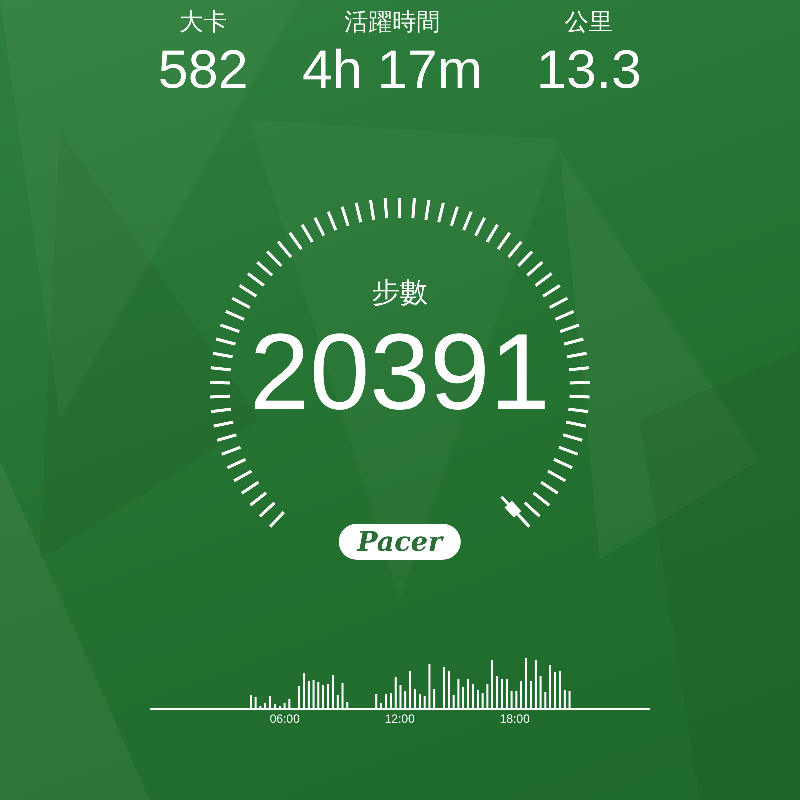 This screenshot has height=800, width=800. Describe the element at coordinates (511, 507) in the screenshot. I see `progress-marker` at that location.